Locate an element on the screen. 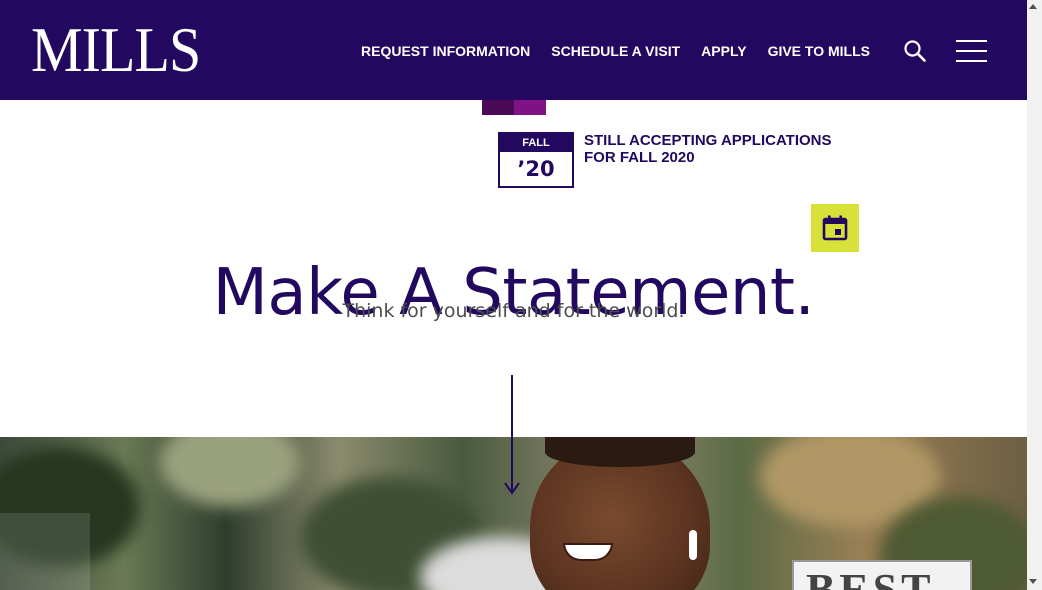  calendar-button is located at coordinates (835, 228).